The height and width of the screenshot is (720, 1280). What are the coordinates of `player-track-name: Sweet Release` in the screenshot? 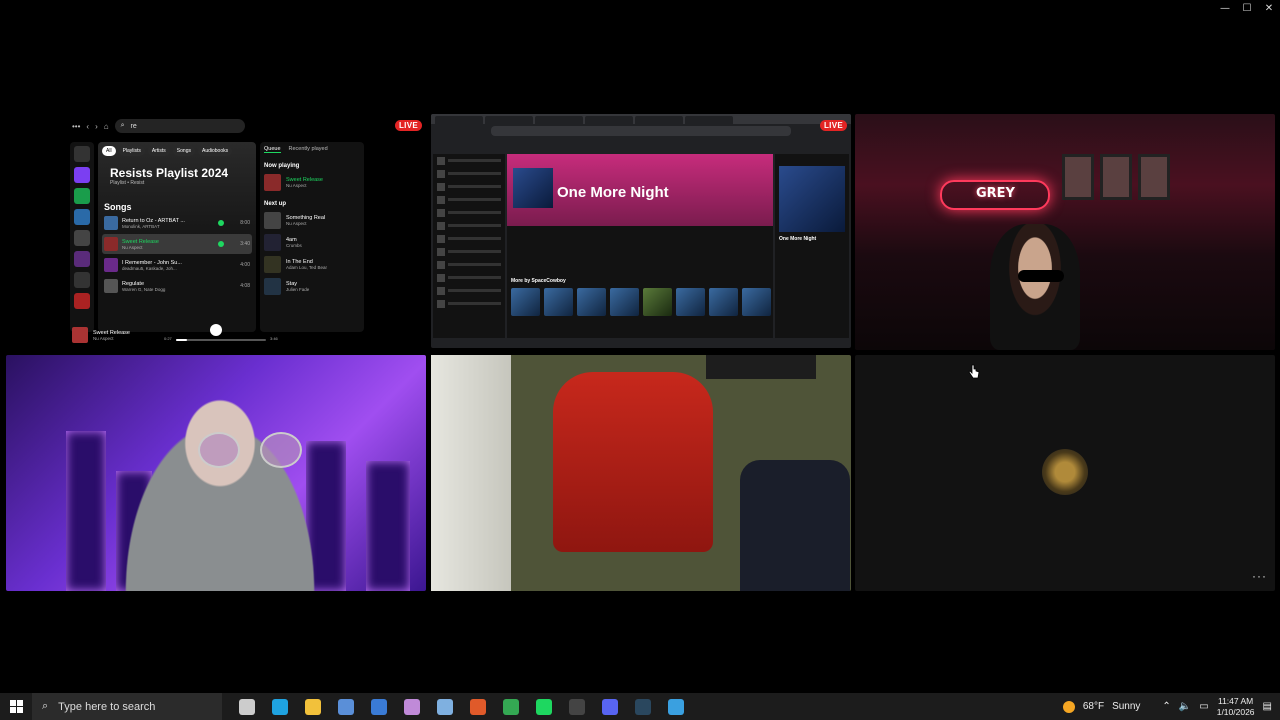 It's located at (111, 333).